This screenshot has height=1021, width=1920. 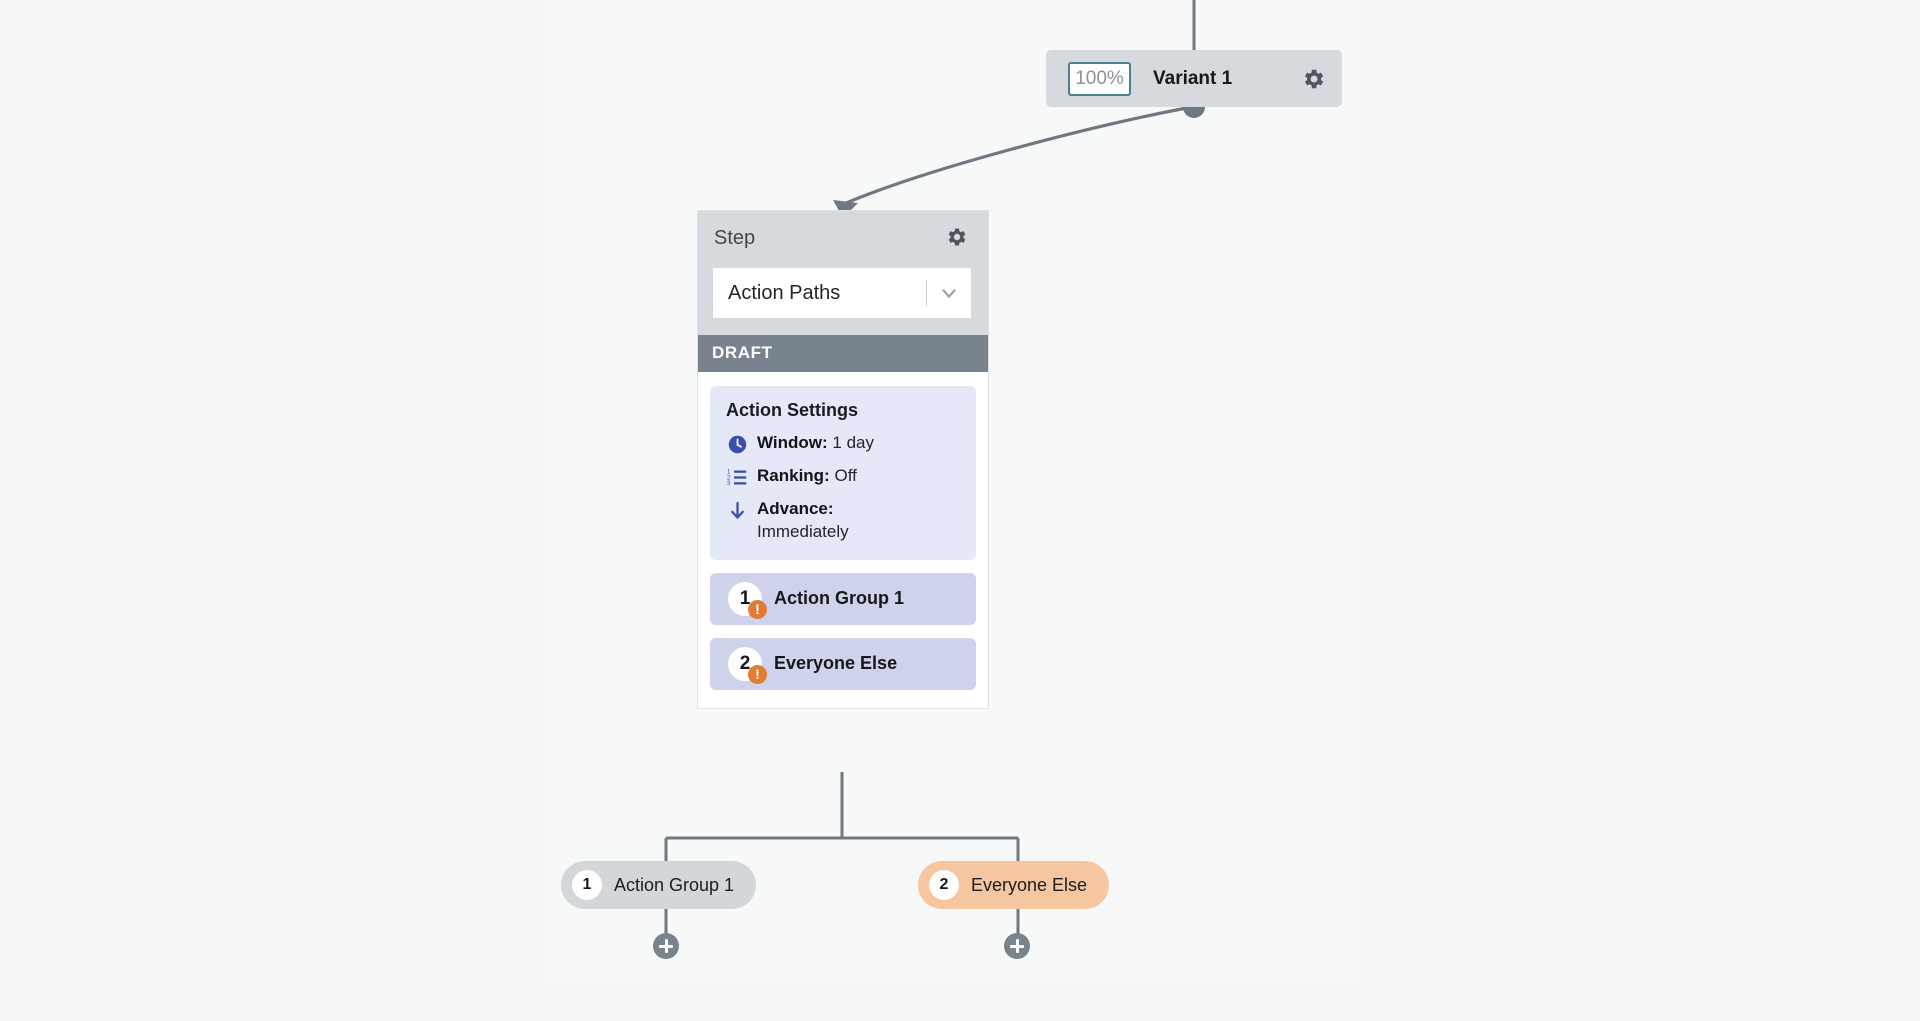 What do you see at coordinates (737, 476) in the screenshot?
I see `ordered-list-icon: 1 2 3` at bounding box center [737, 476].